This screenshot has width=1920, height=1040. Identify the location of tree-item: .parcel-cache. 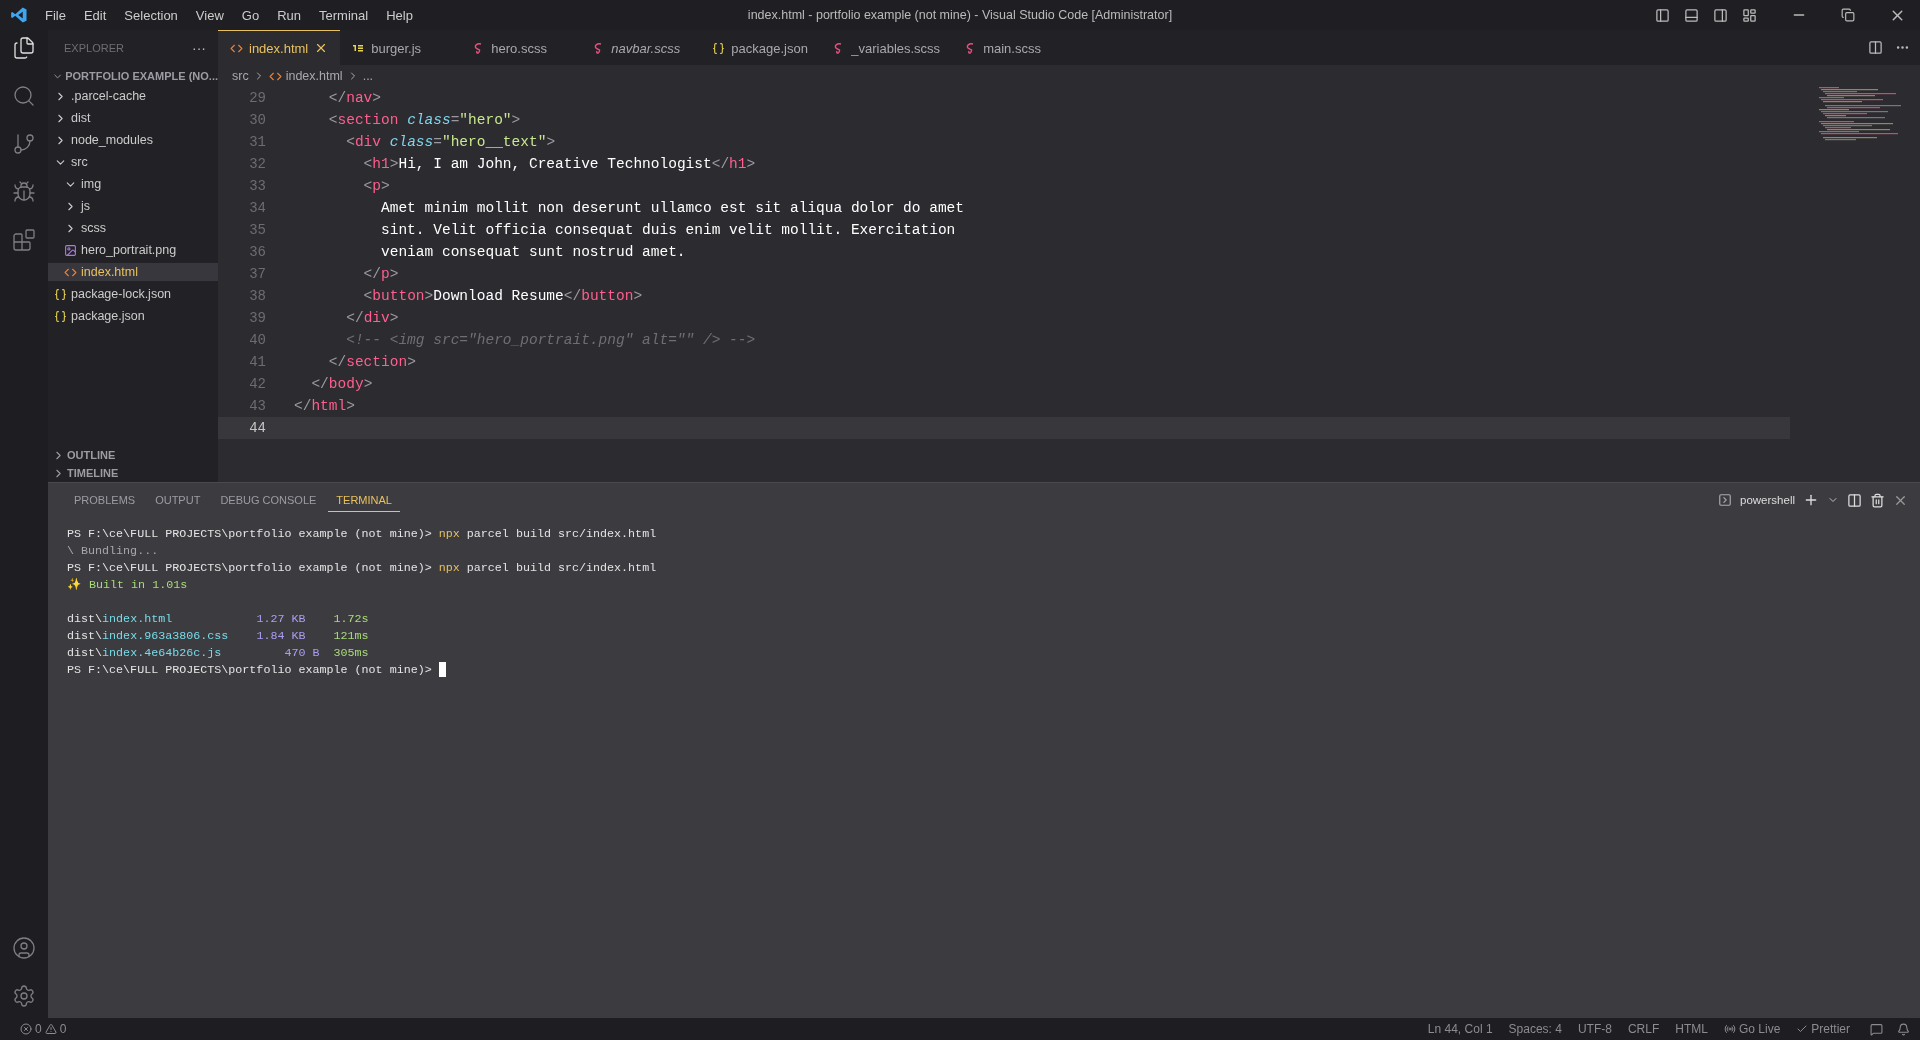
(133, 96).